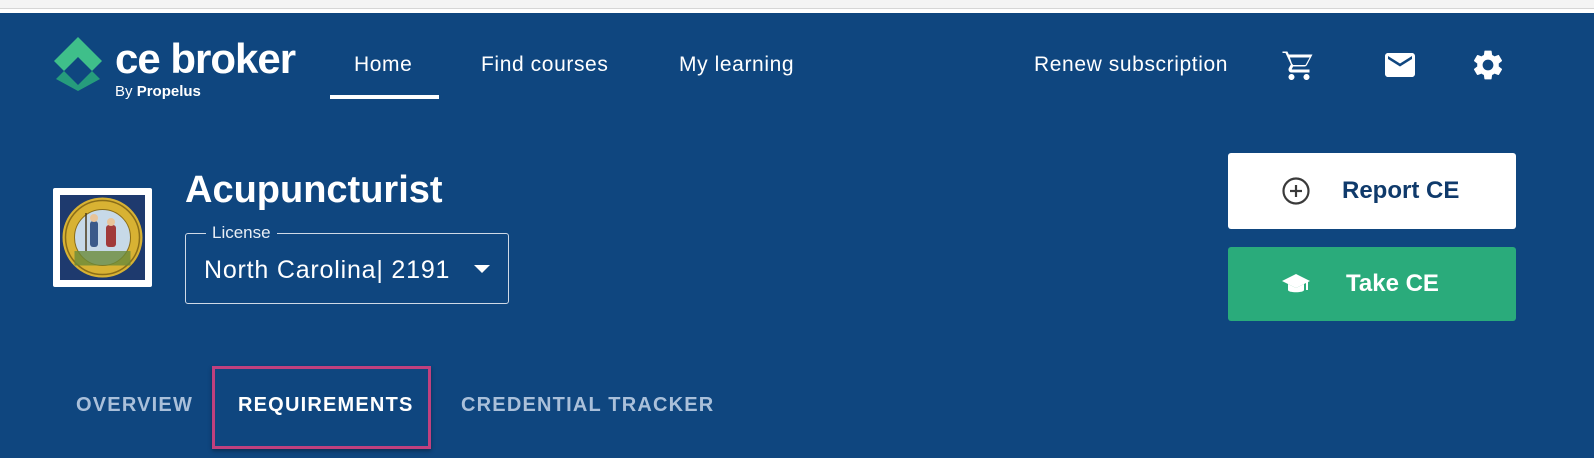  I want to click on cart-icon, so click(1299, 65).